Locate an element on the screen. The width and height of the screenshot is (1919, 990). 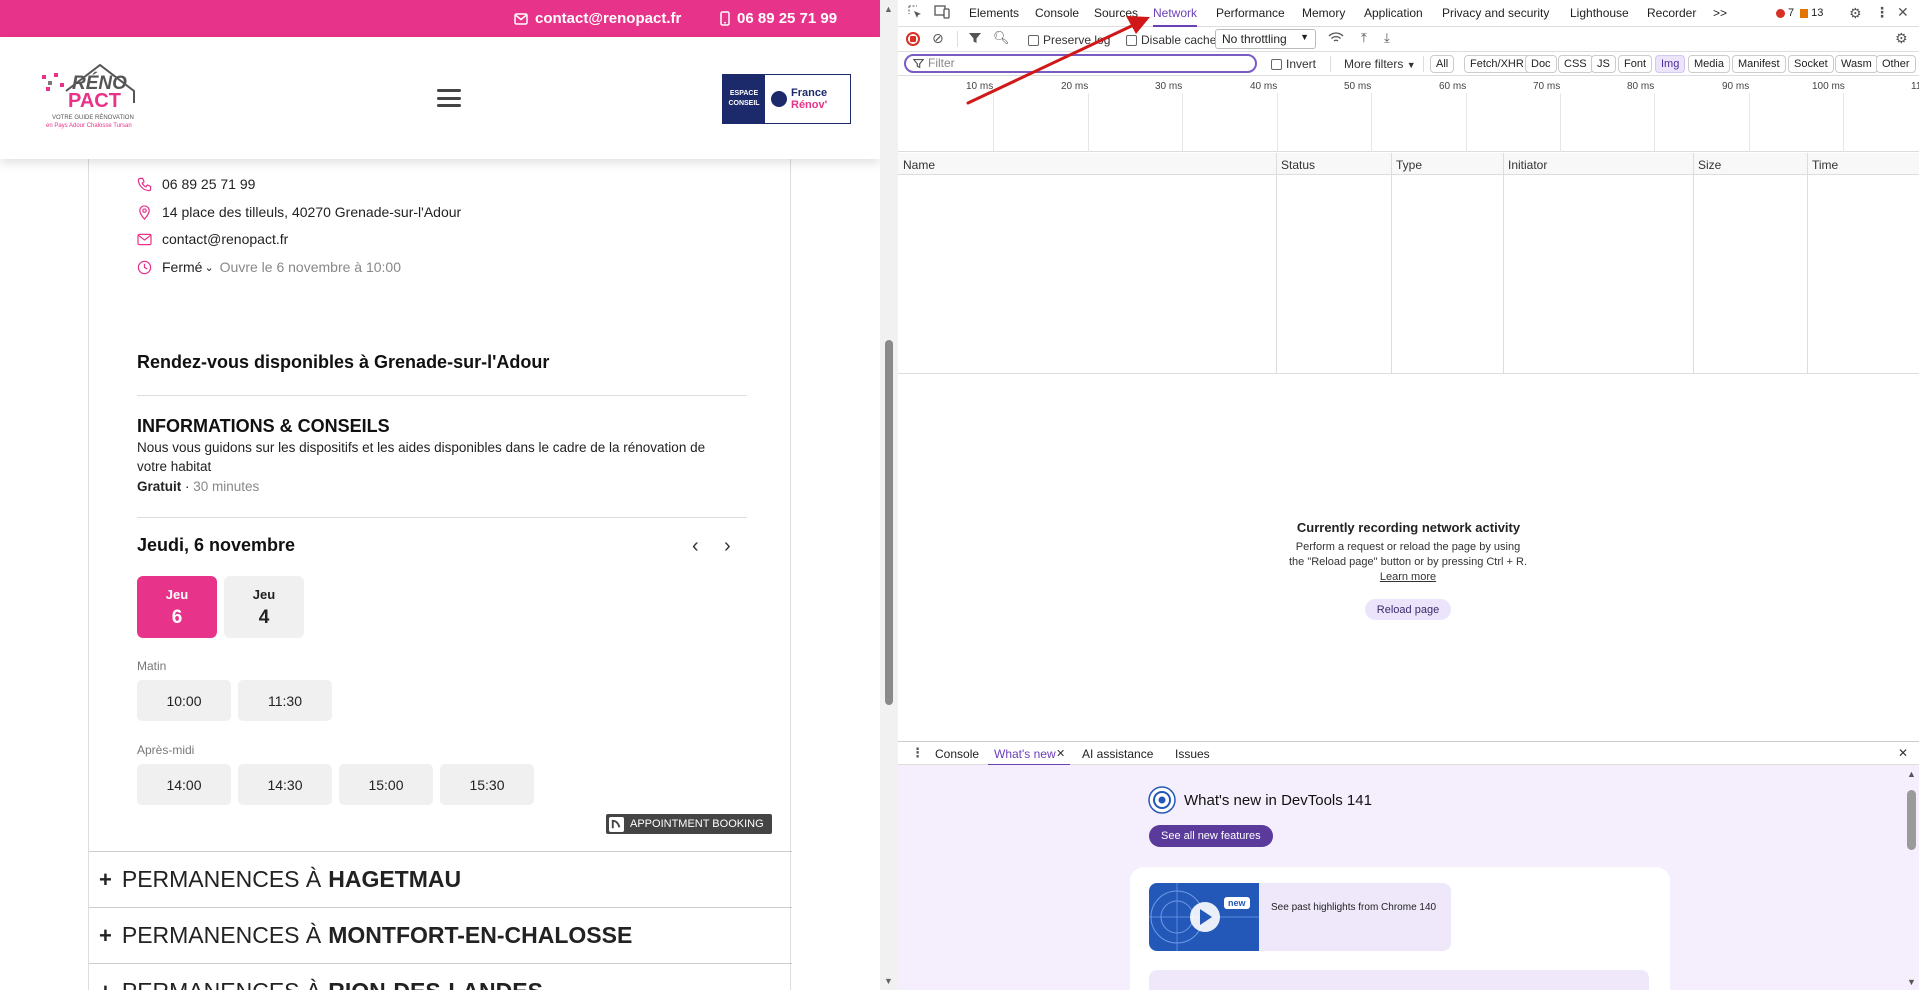
filter-pill-js: JS is located at coordinates (1603, 64).